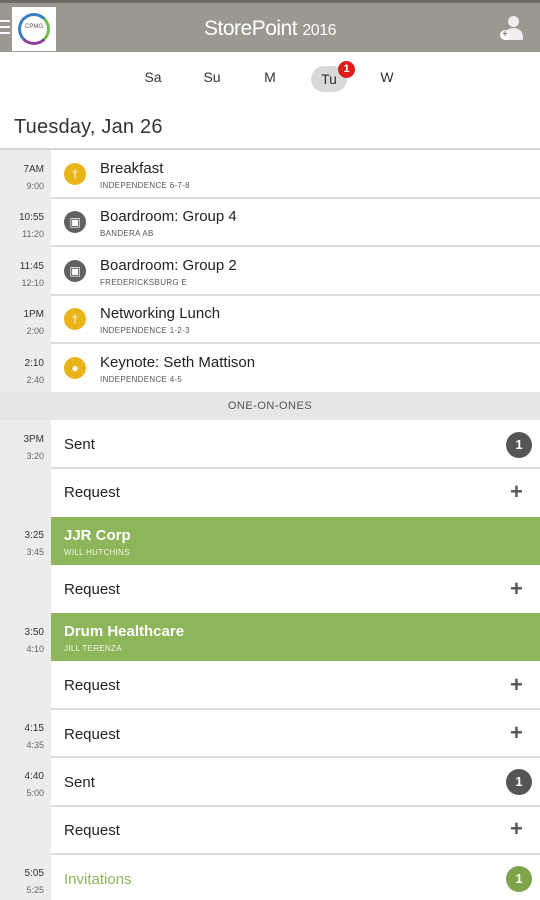 The width and height of the screenshot is (540, 900). I want to click on section-header-one-on-ones: ONE-ON-ONES, so click(270, 406).